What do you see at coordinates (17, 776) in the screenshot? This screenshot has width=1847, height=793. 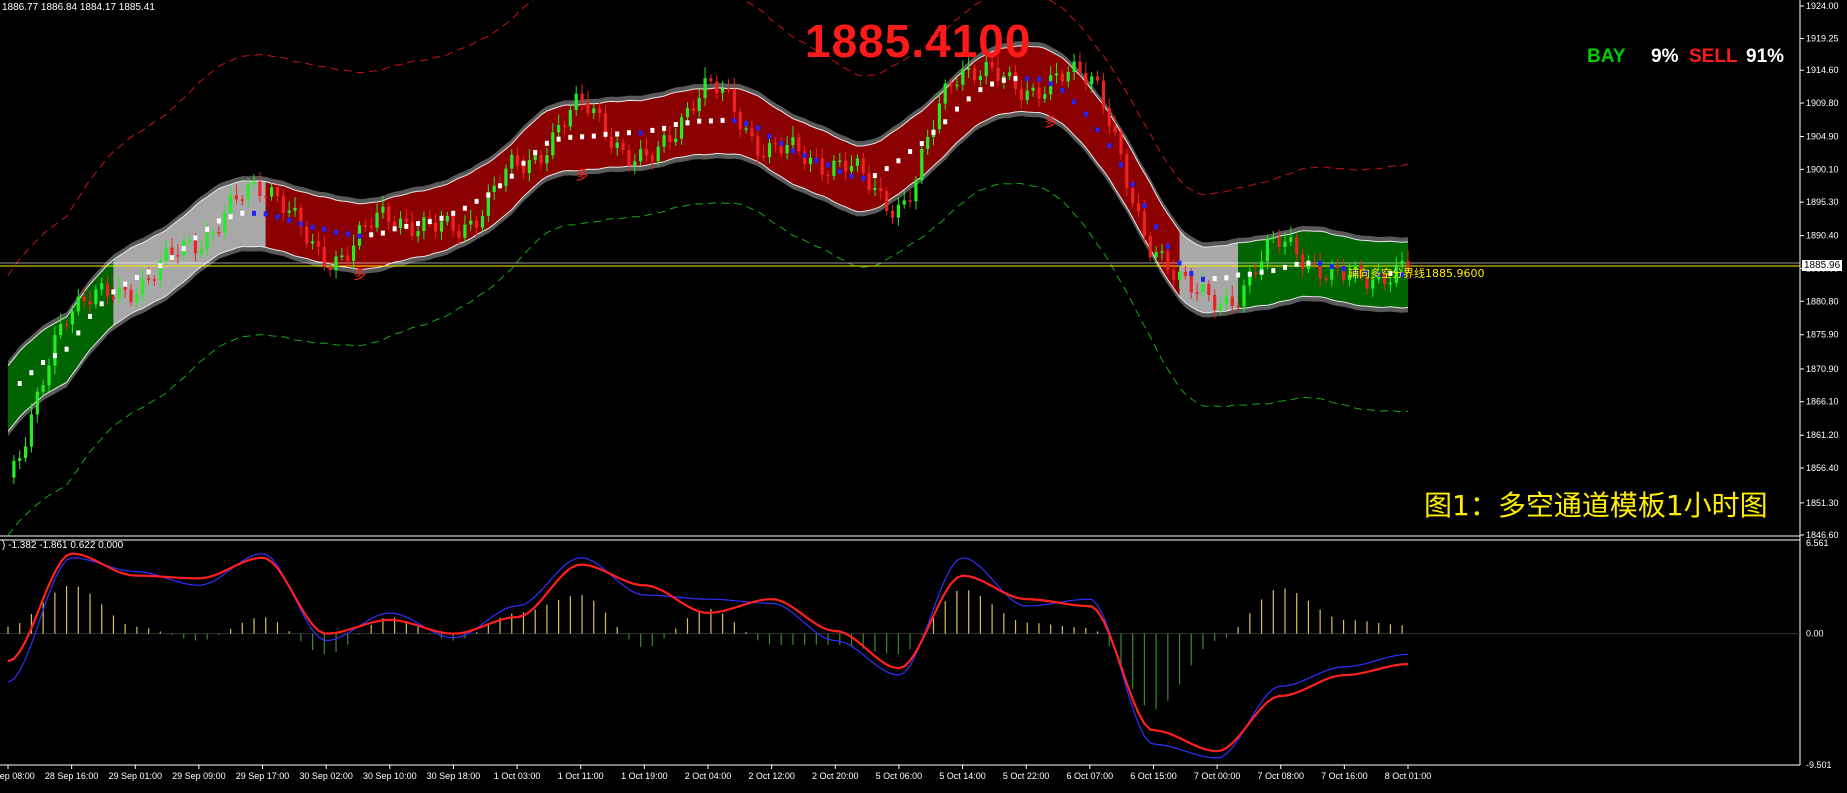 I see `x-tick-label: 28 Sep 08:00` at bounding box center [17, 776].